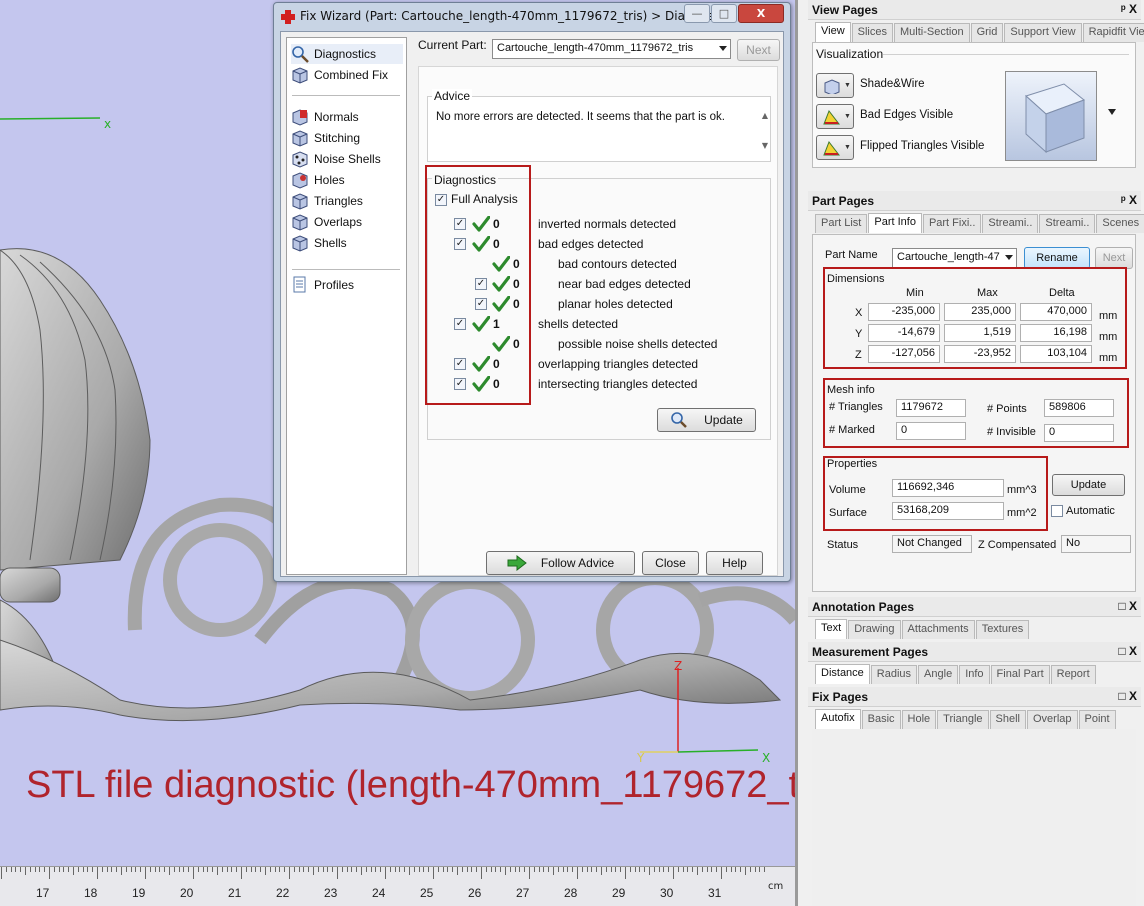  Describe the element at coordinates (347, 54) in the screenshot. I see `nav-item-diagnostics: Diagnostics` at that location.